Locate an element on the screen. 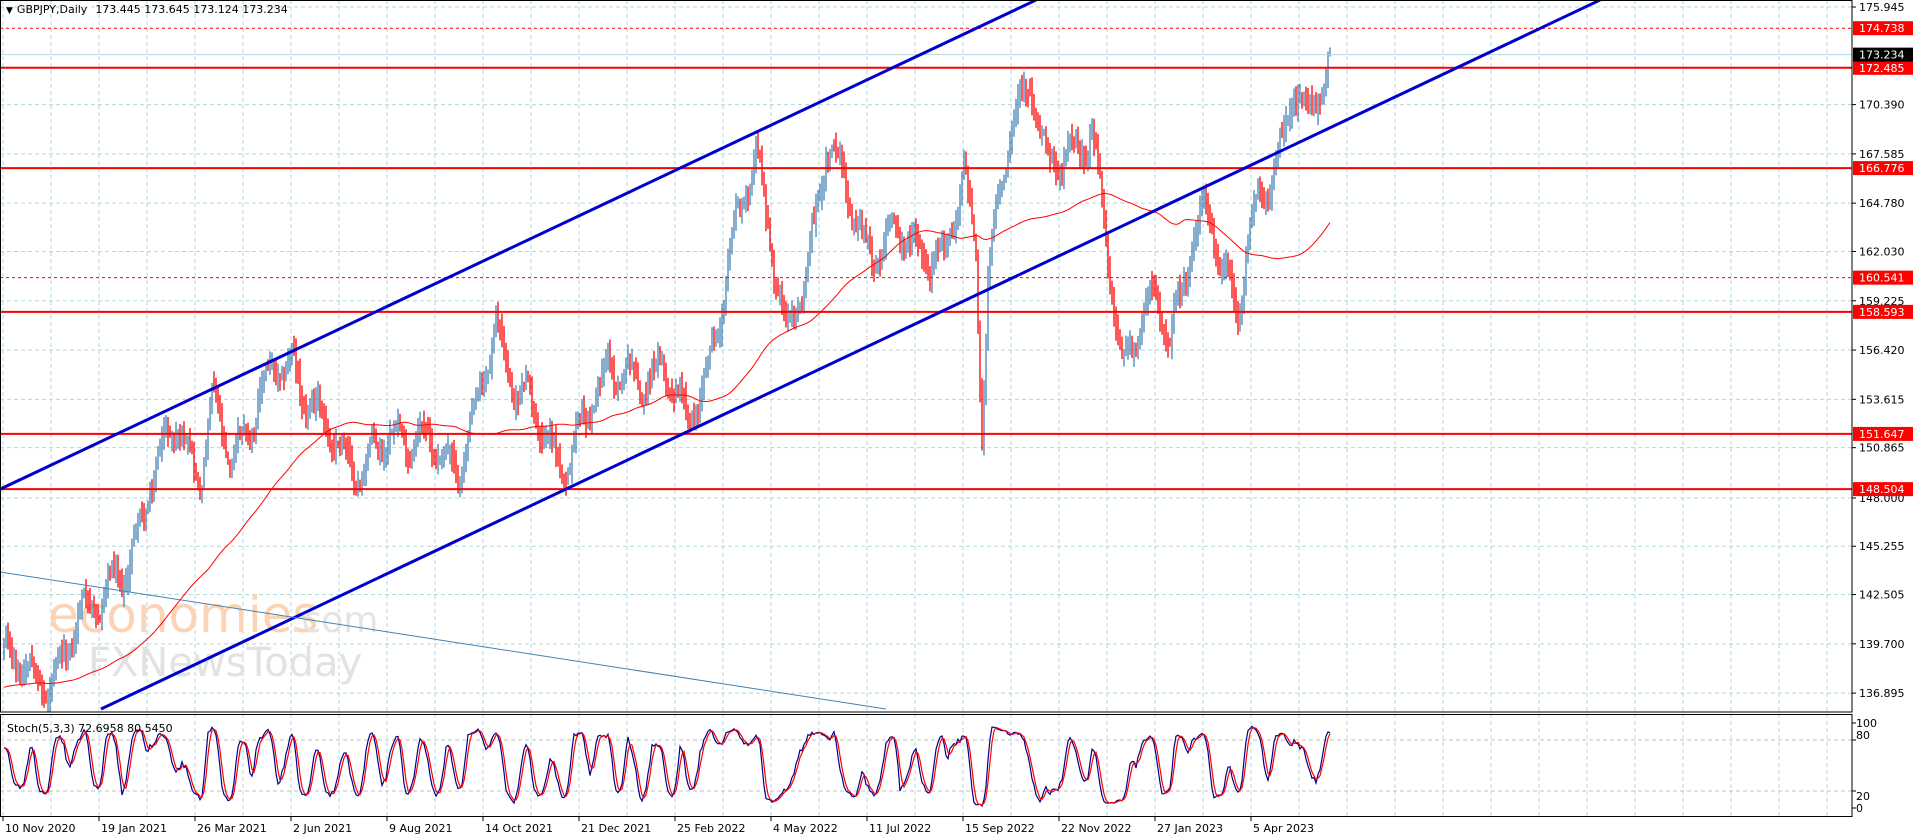  level-price-label: 160.541 is located at coordinates (1882, 278).